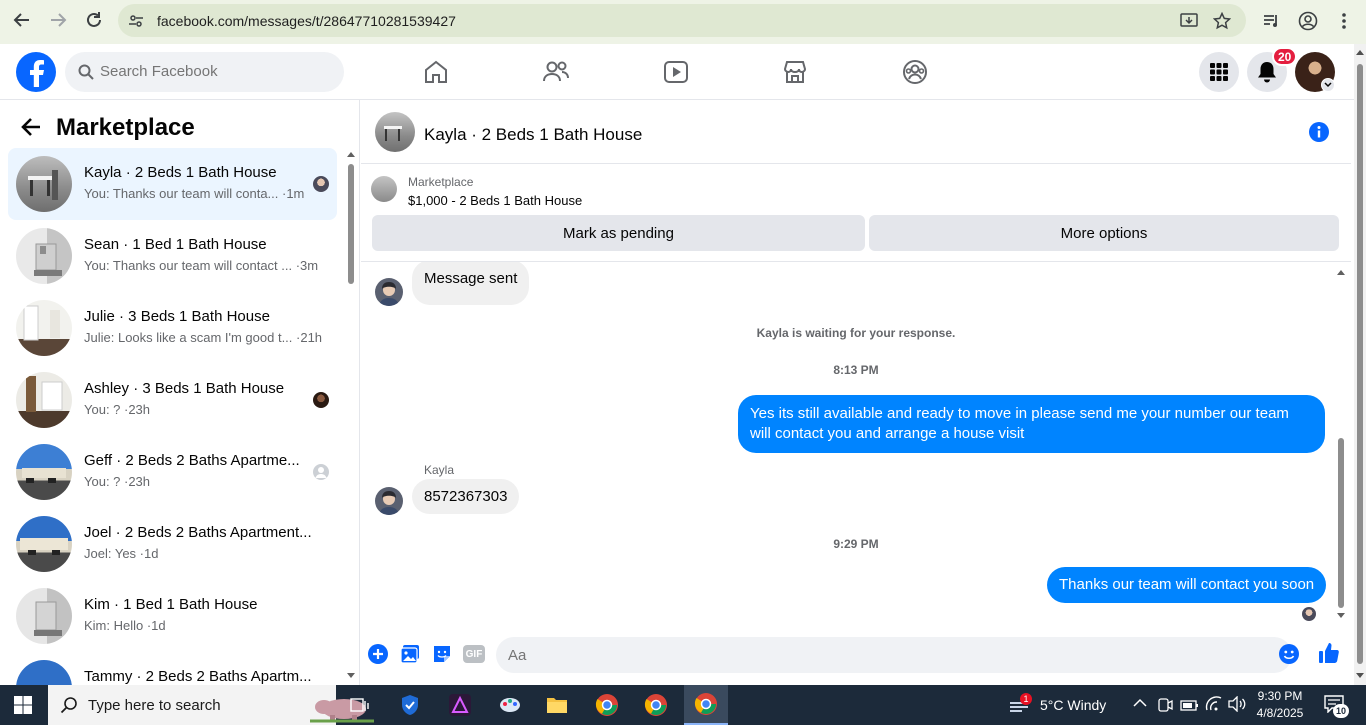 Image resolution: width=1366 pixels, height=725 pixels. What do you see at coordinates (557, 705) in the screenshot?
I see `file-explorer-icon` at bounding box center [557, 705].